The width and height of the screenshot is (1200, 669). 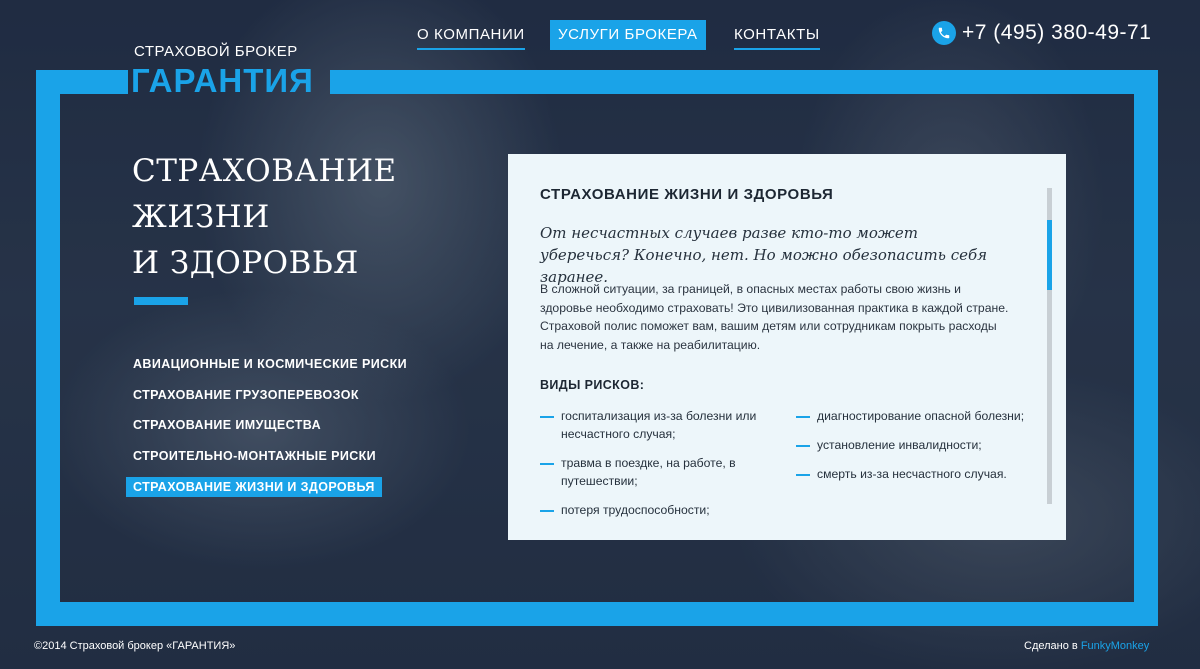 What do you see at coordinates (222, 81) in the screenshot?
I see `logo-name: ГАРАНТИЯ` at bounding box center [222, 81].